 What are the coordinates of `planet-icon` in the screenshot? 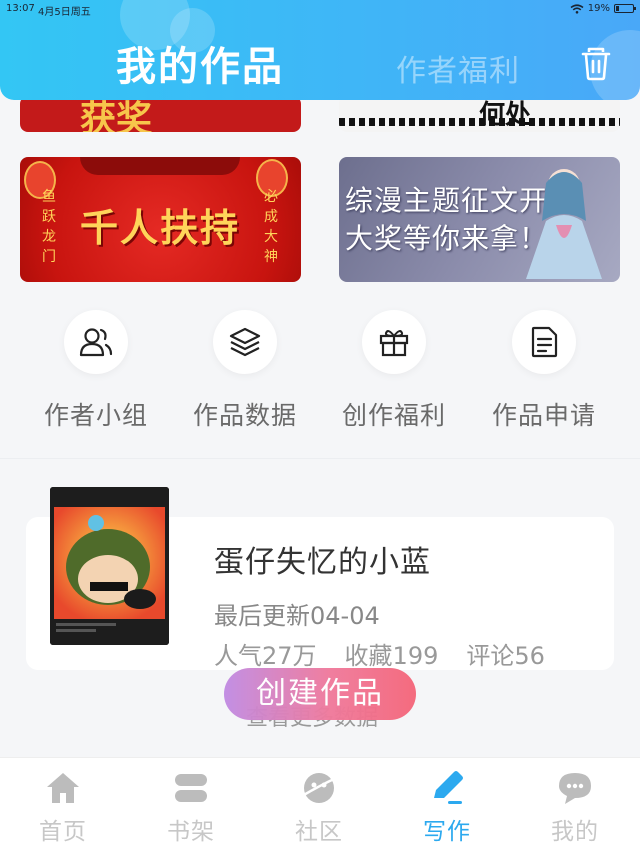 It's located at (319, 788).